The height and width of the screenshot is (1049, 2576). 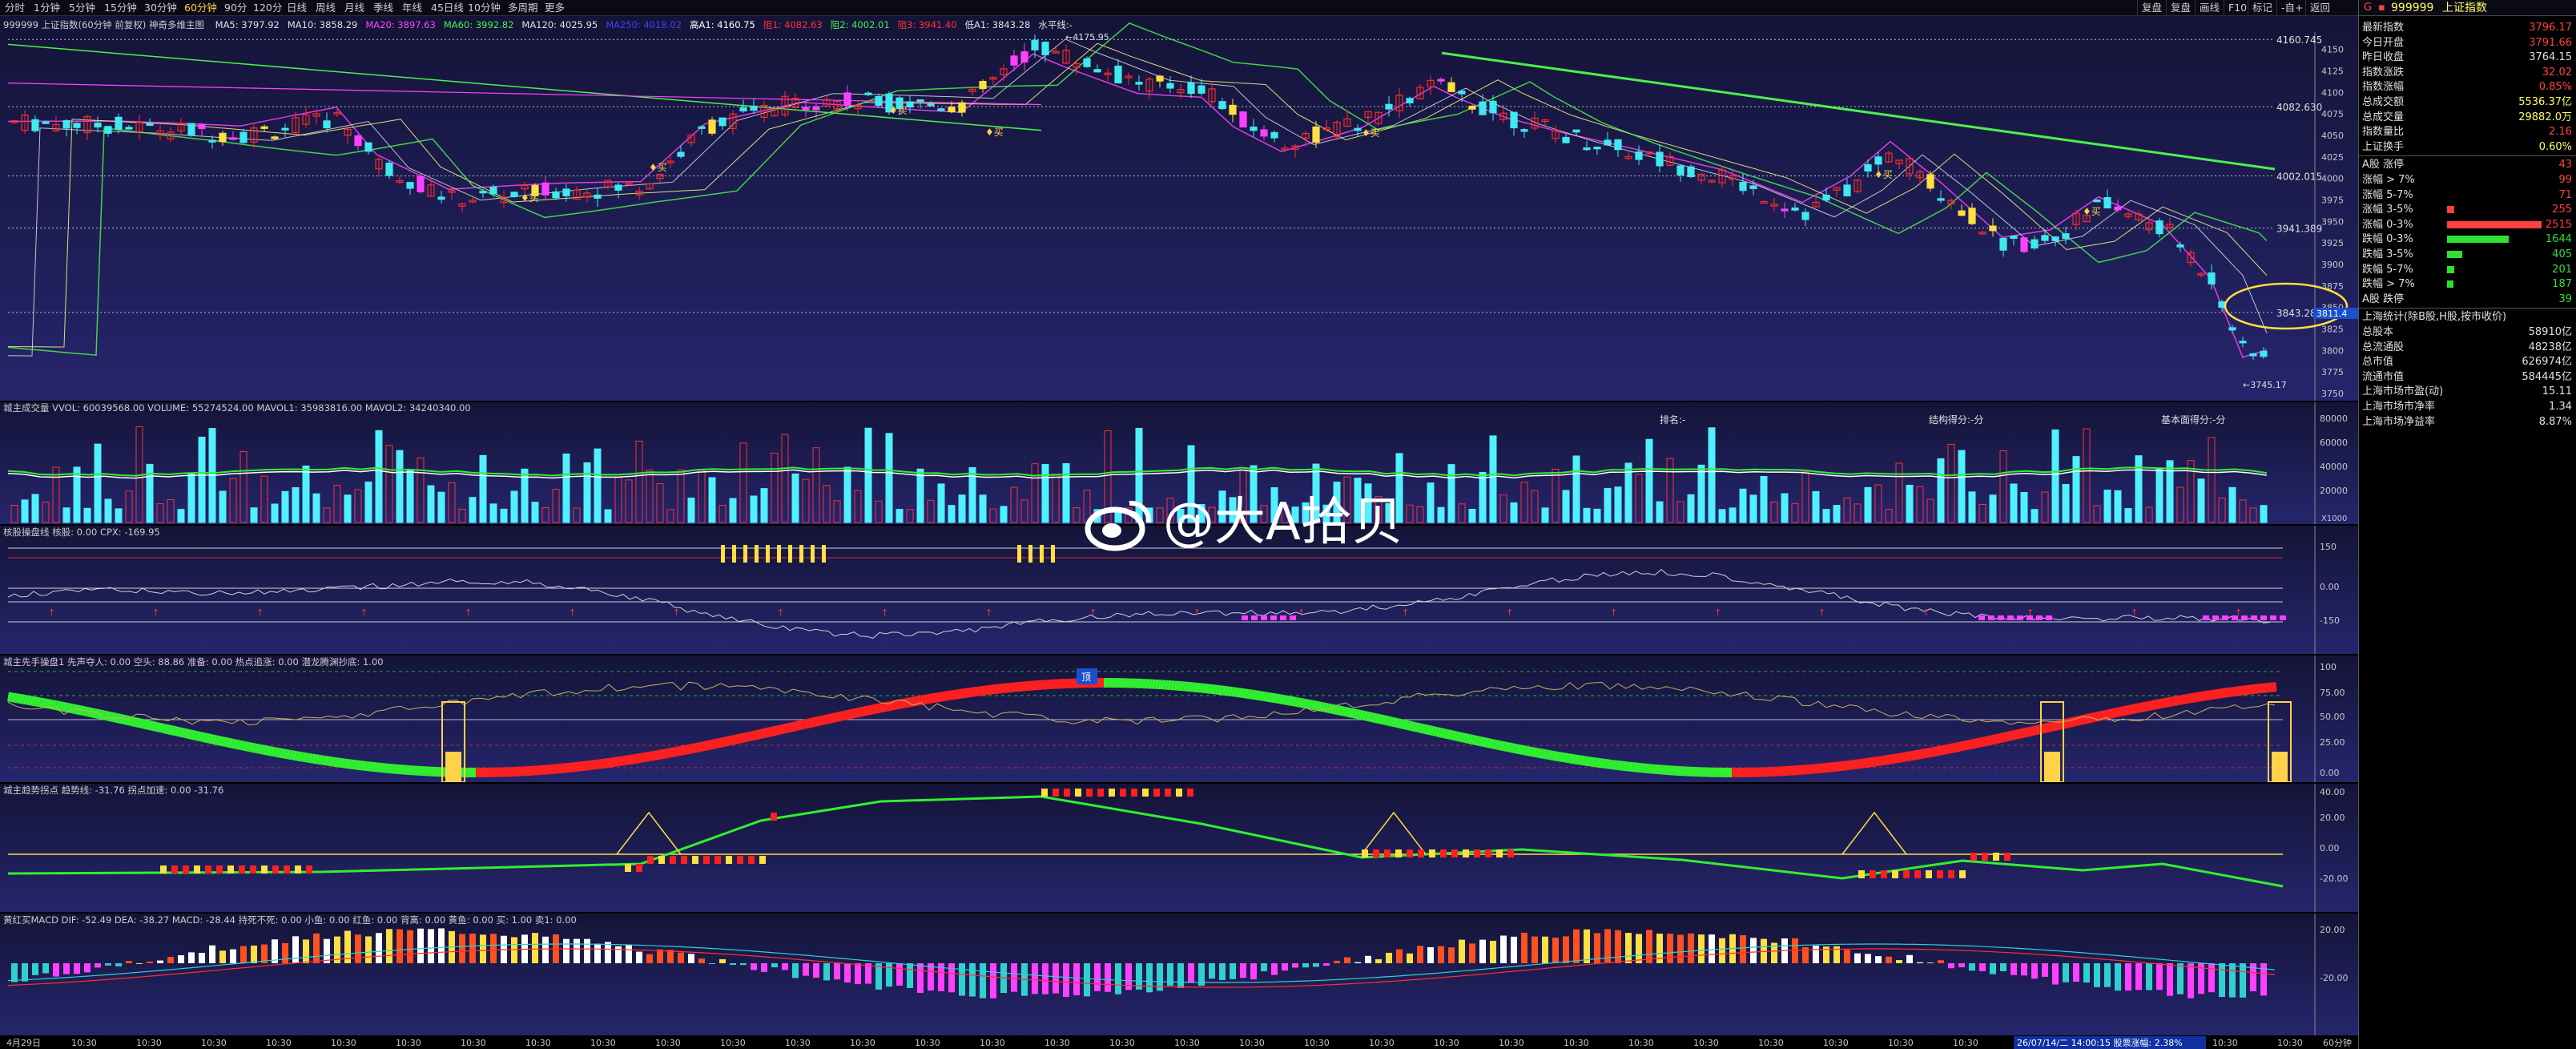 I want to click on period-tab: 分时, so click(x=15, y=8).